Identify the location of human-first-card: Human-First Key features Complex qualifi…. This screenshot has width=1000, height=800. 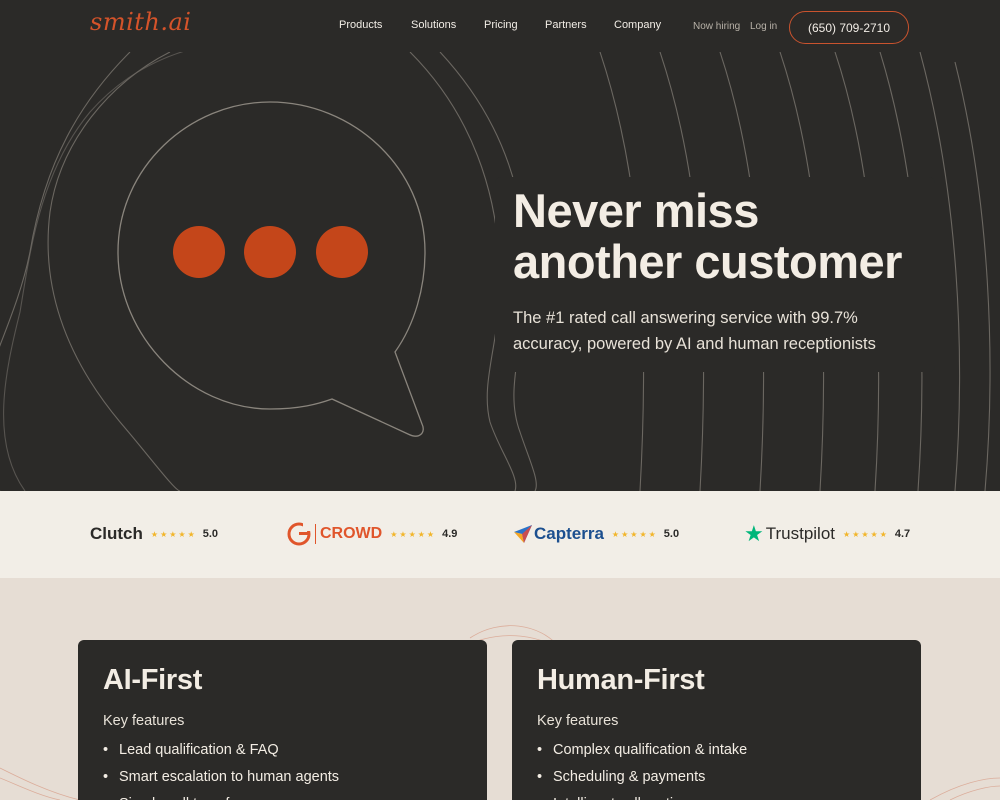
(716, 720).